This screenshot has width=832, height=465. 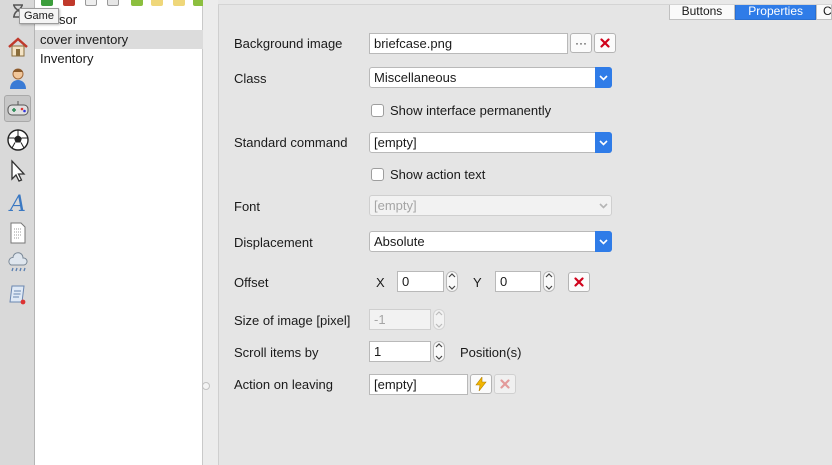 What do you see at coordinates (113, 3) in the screenshot?
I see `paste-icon` at bounding box center [113, 3].